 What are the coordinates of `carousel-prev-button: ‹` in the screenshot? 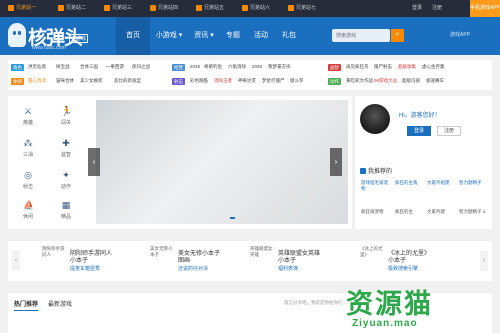 It's located at (94, 162).